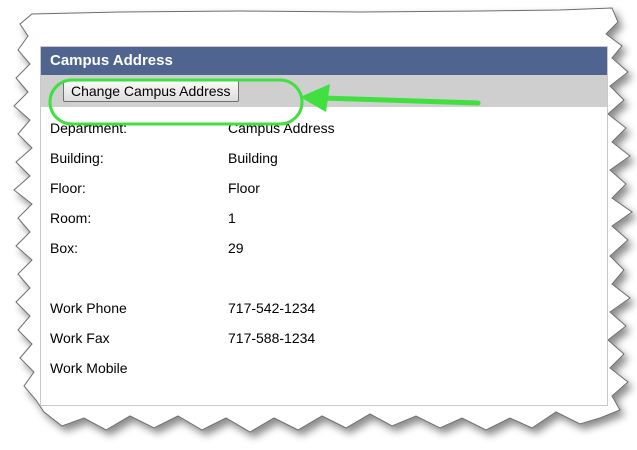  Describe the element at coordinates (89, 128) in the screenshot. I see `field-label: Department:` at that location.